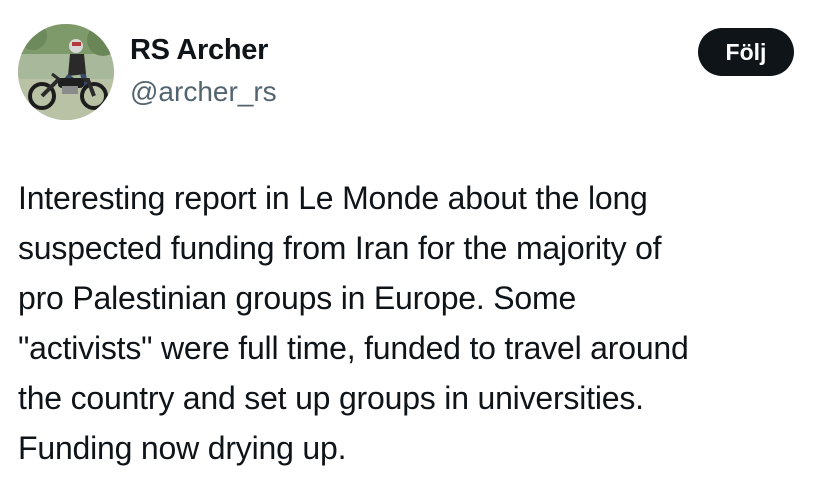  What do you see at coordinates (203, 92) in the screenshot?
I see `author-handle: @archer_rs` at bounding box center [203, 92].